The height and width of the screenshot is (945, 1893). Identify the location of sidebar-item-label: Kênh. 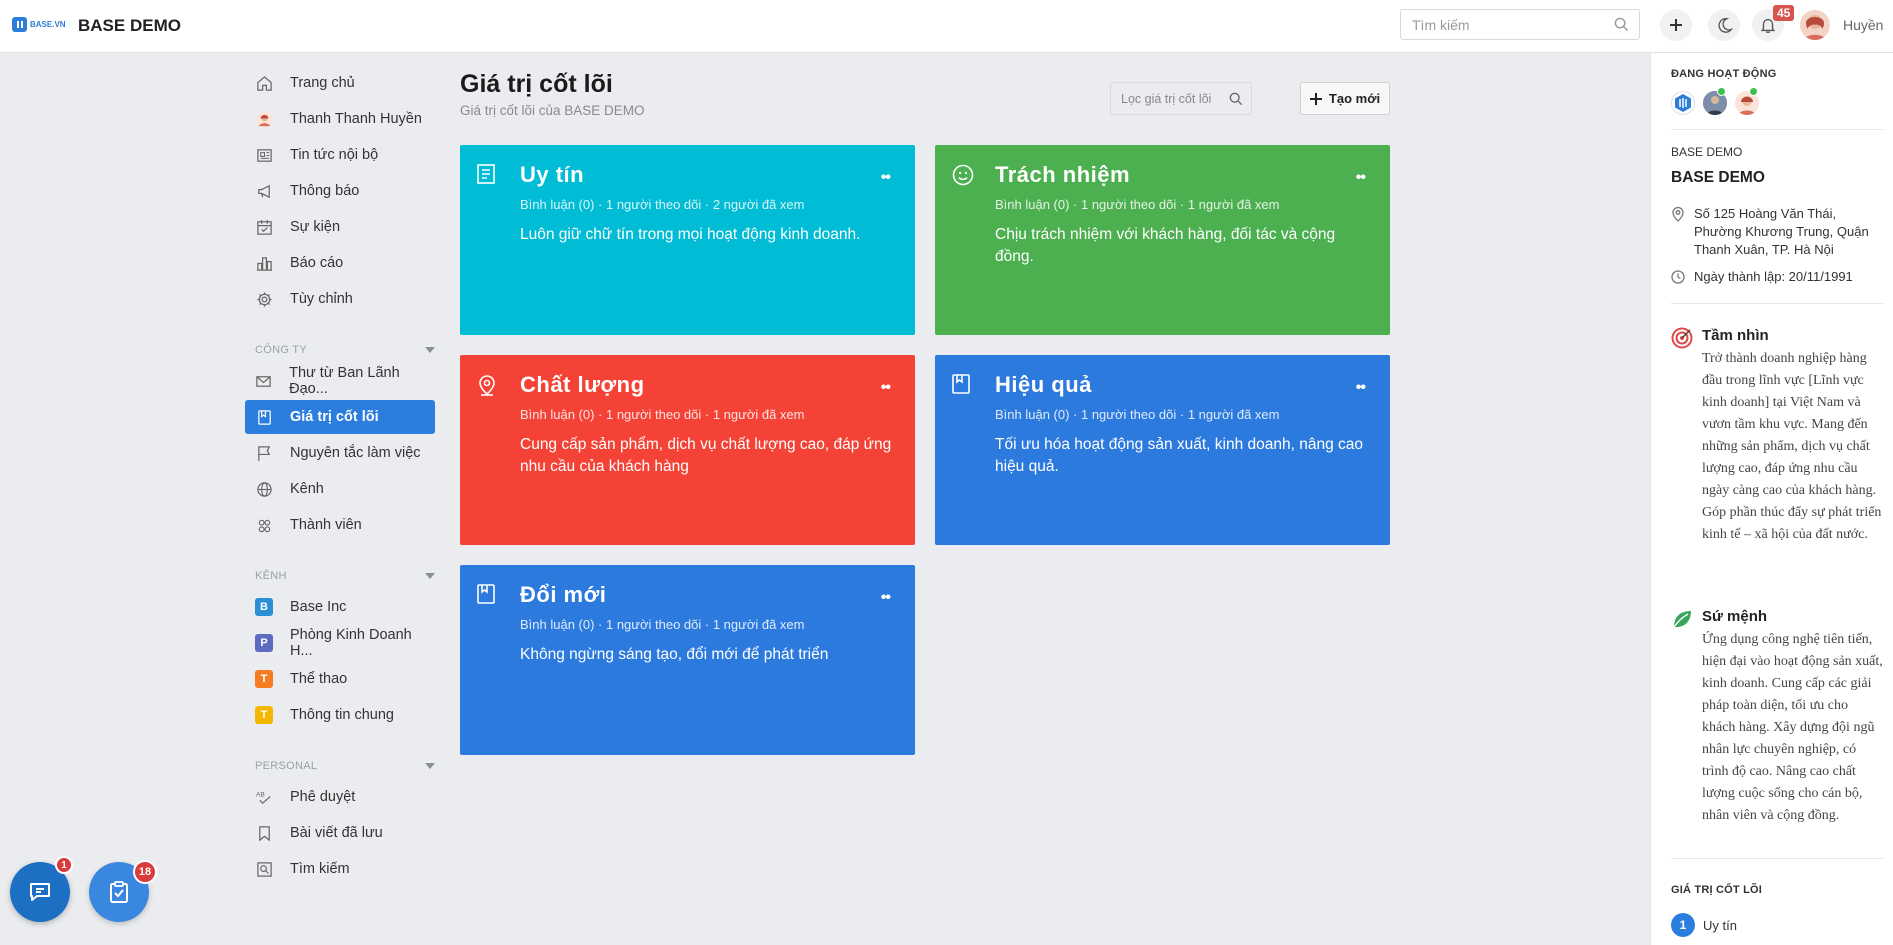
(307, 489).